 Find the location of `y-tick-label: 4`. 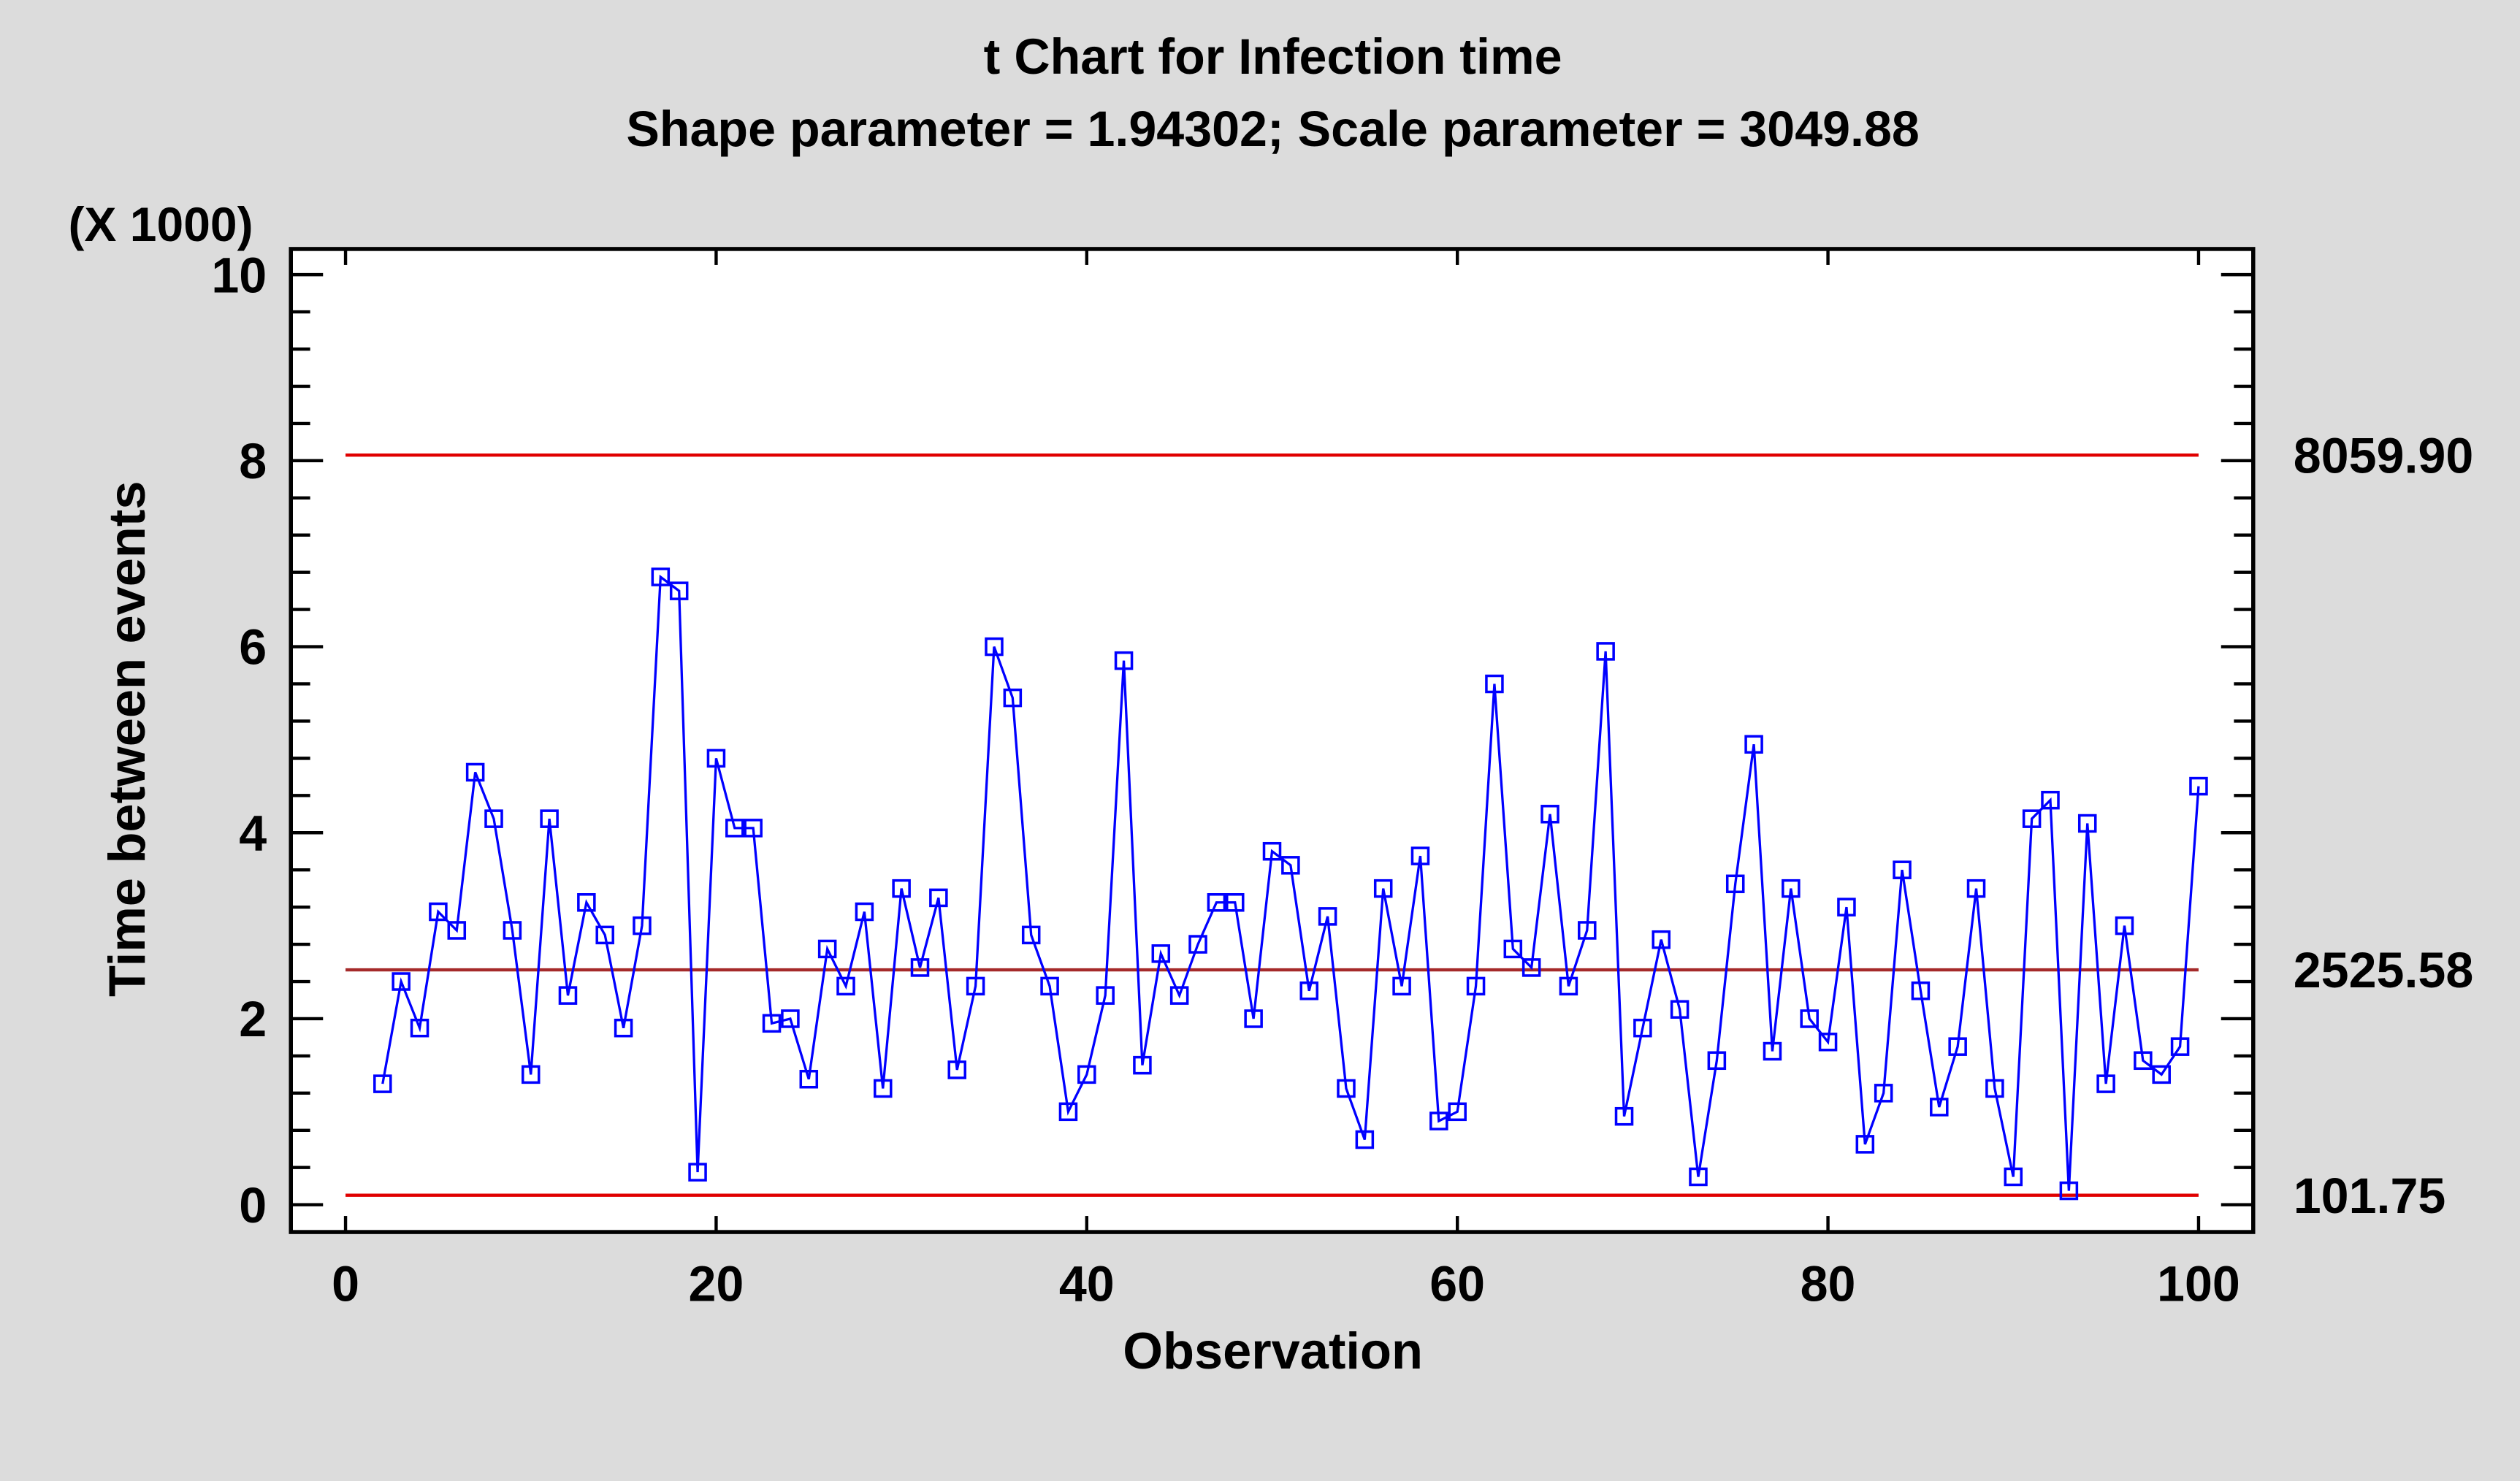

y-tick-label: 4 is located at coordinates (253, 833).